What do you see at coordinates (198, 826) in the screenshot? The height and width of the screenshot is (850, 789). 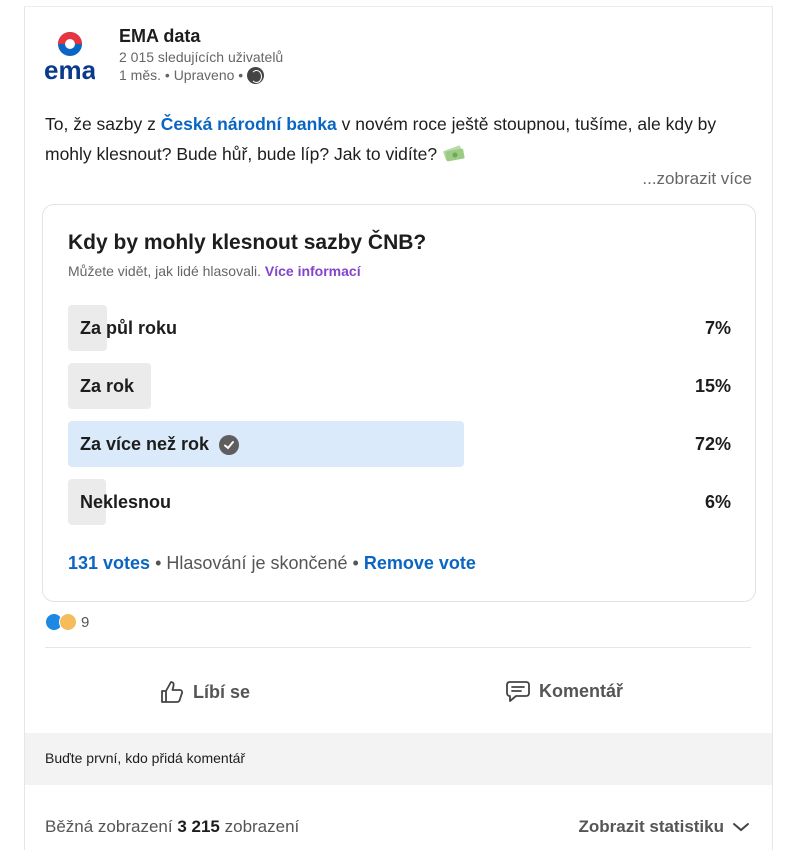 I see `impressions-value: 3 215` at bounding box center [198, 826].